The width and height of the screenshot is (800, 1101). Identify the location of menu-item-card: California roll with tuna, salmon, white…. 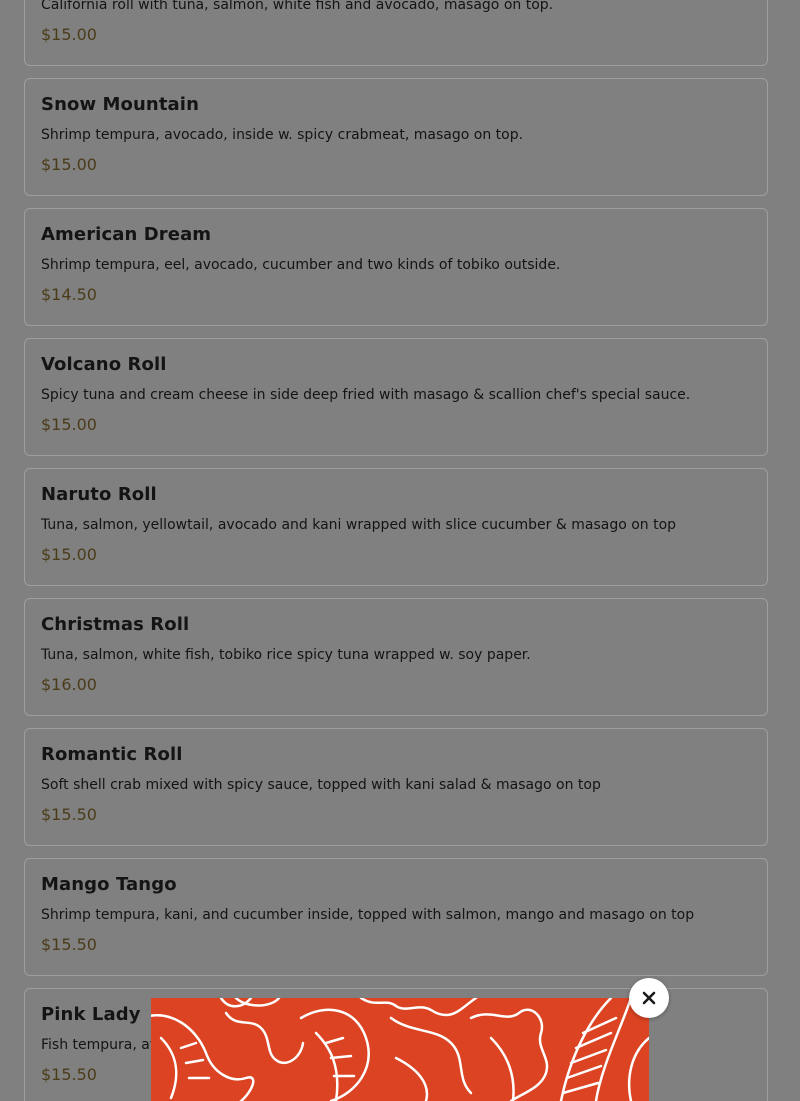
(396, 33).